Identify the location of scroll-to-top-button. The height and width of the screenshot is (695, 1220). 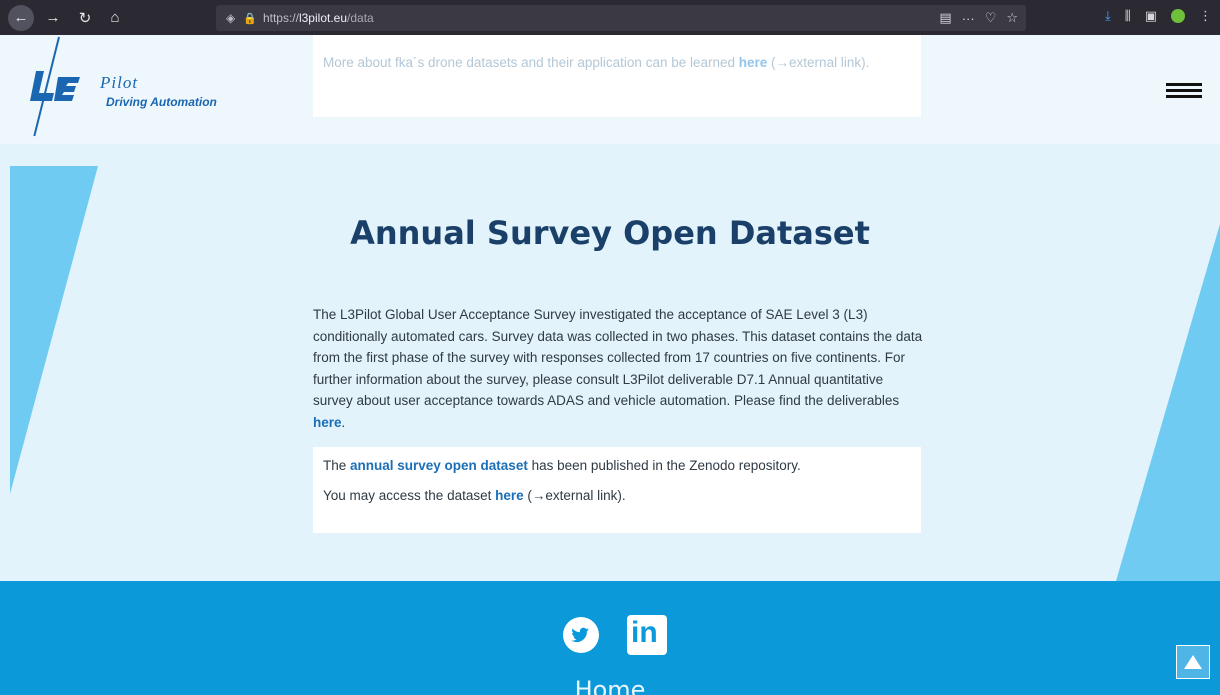
(1193, 662).